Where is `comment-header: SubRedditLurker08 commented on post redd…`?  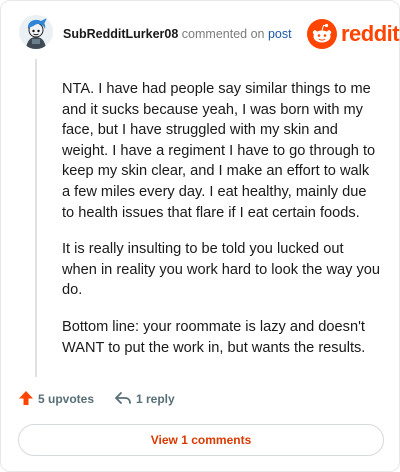 comment-header: SubRedditLurker08 commented on post redd… is located at coordinates (200, 33).